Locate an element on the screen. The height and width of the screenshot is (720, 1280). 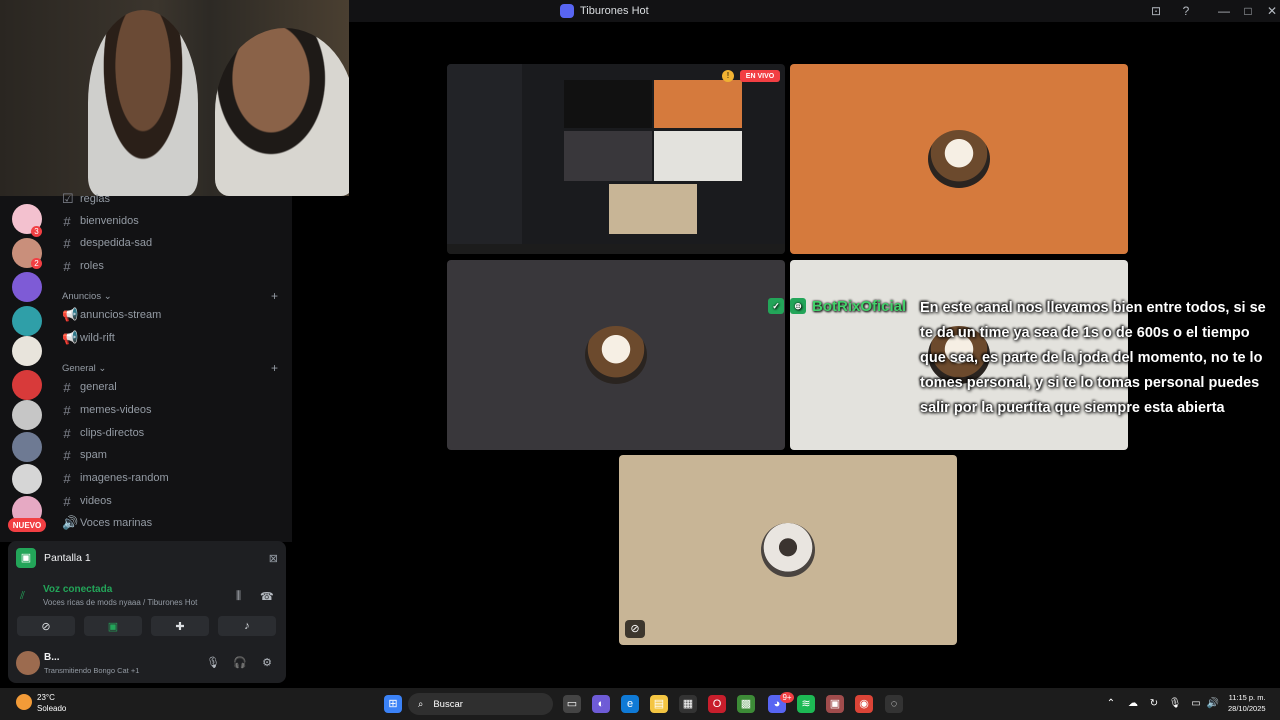
bot-author: ✓ ⊕ BotRixOficial is located at coordinates (837, 306).